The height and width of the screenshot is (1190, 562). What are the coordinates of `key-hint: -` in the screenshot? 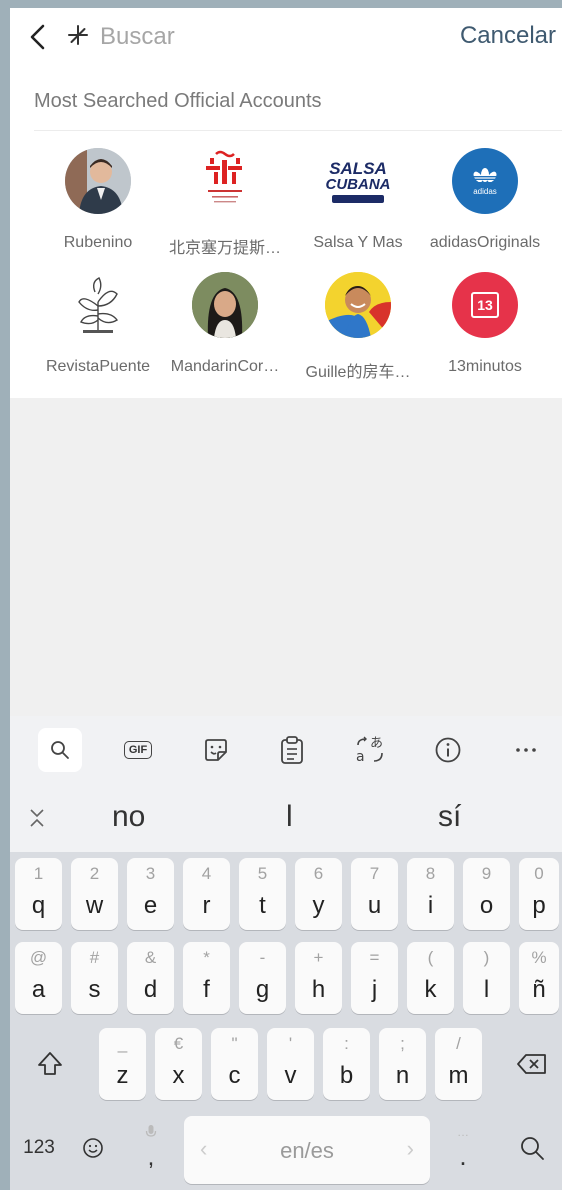 It's located at (262, 957).